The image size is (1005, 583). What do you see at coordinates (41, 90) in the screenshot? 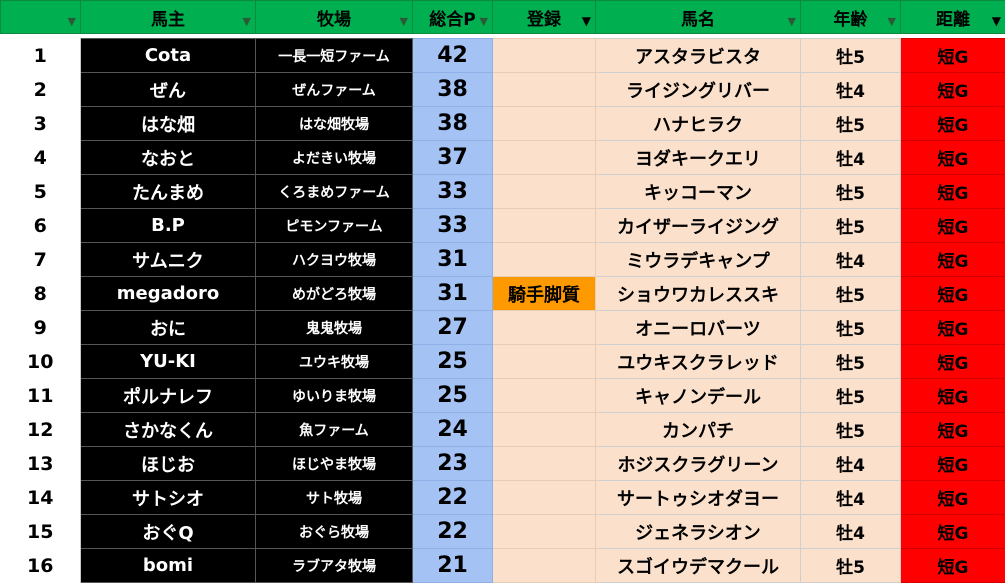
I see `rank-cell: 2` at bounding box center [41, 90].